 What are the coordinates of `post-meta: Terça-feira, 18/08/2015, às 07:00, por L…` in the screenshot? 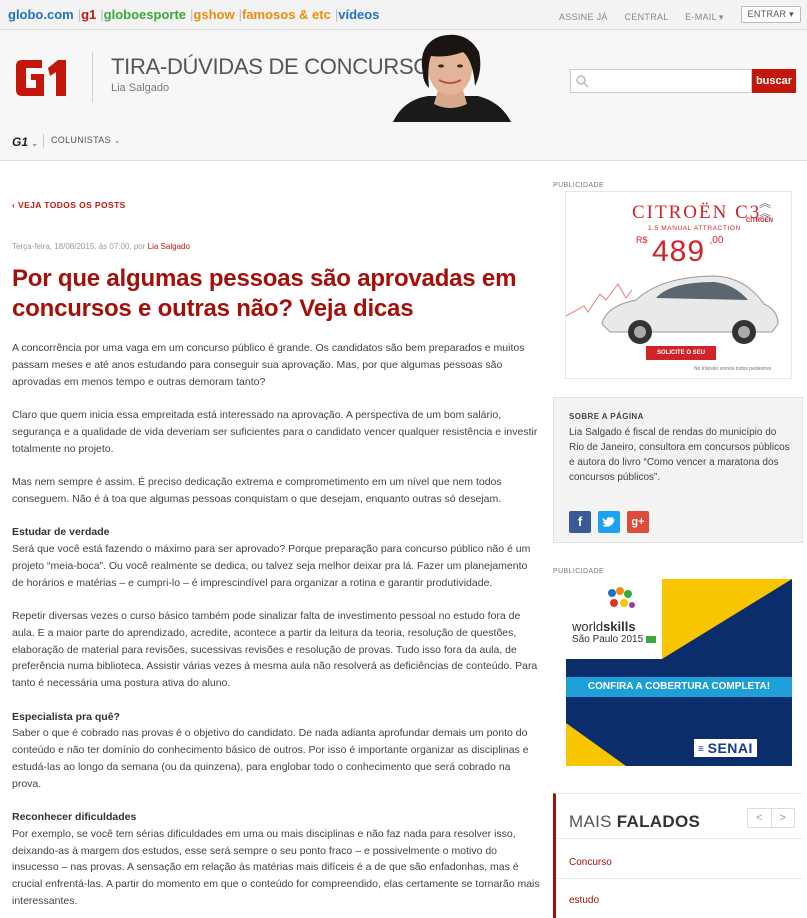 It's located at (101, 246).